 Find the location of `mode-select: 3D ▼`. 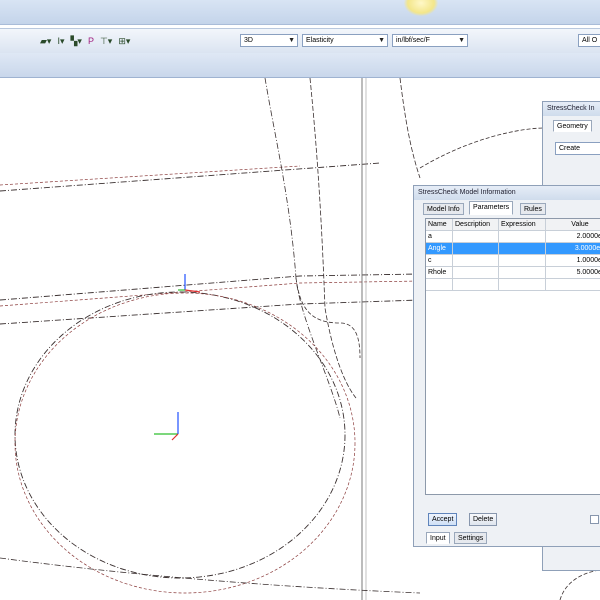

mode-select: 3D ▼ is located at coordinates (269, 40).